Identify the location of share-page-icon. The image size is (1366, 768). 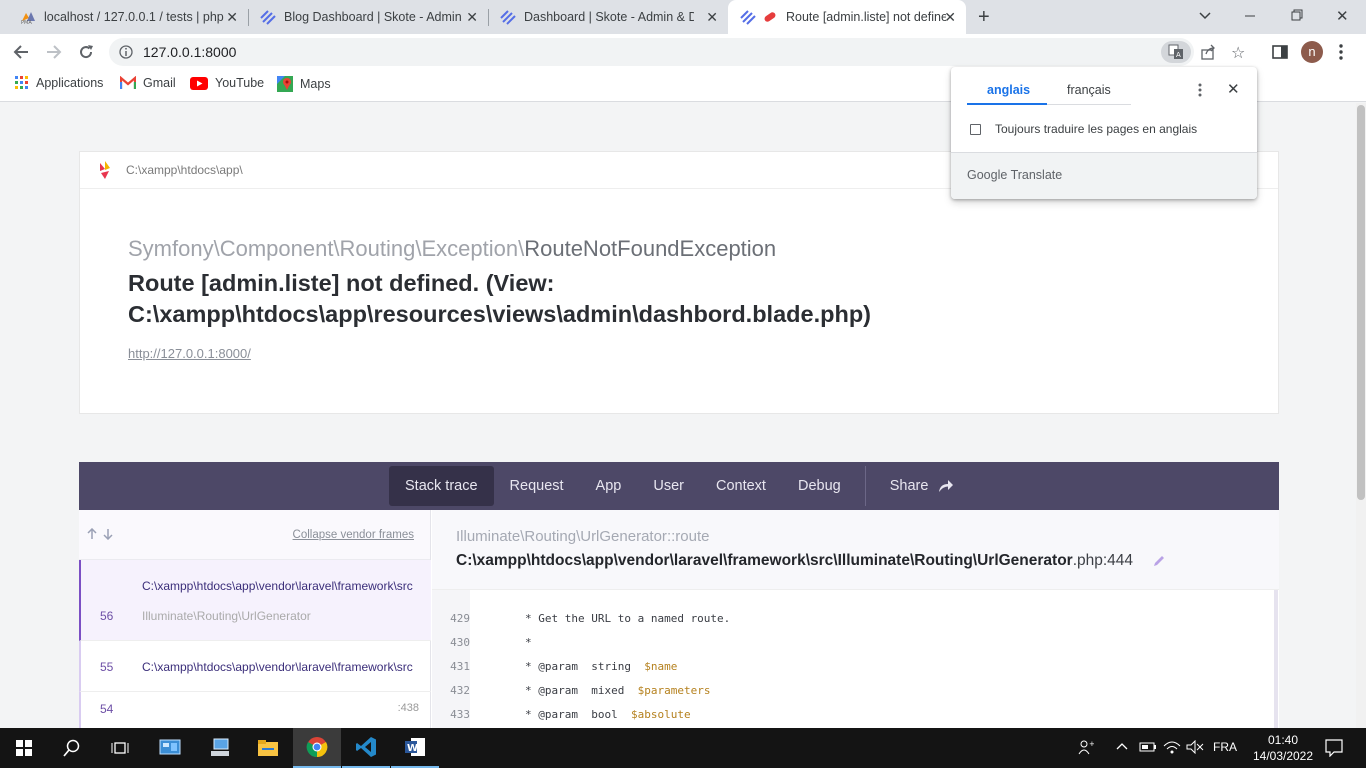
(1208, 52).